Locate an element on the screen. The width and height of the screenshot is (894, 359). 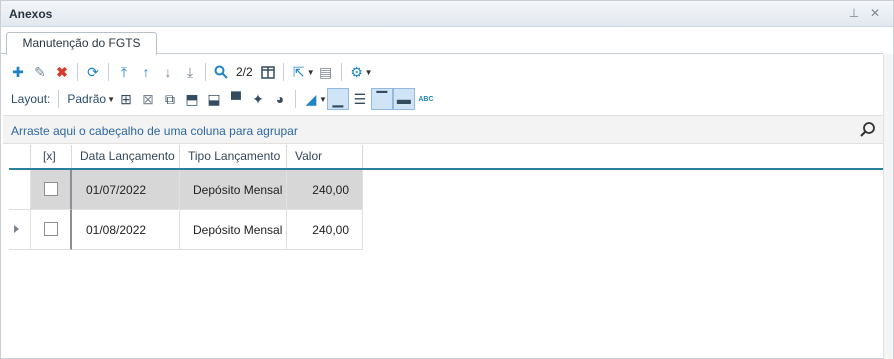
close-icon: ✕ is located at coordinates (875, 13).